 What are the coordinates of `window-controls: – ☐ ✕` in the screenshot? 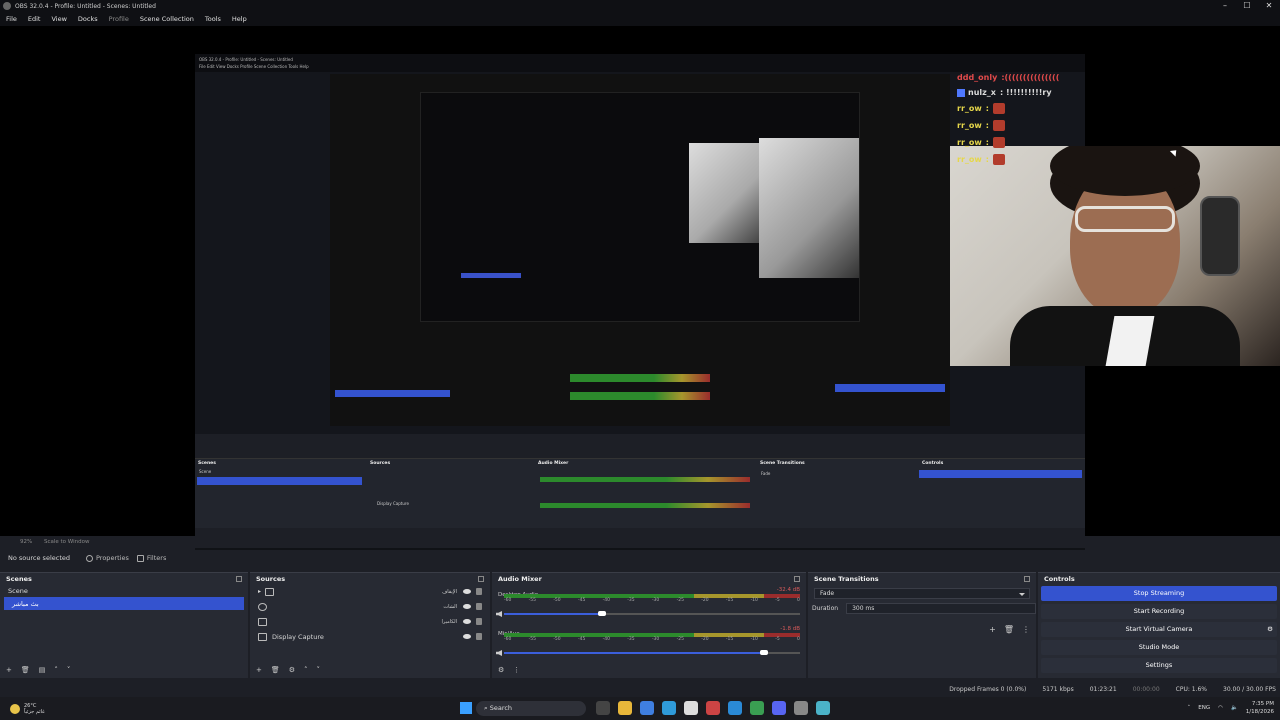 It's located at (1247, 6).